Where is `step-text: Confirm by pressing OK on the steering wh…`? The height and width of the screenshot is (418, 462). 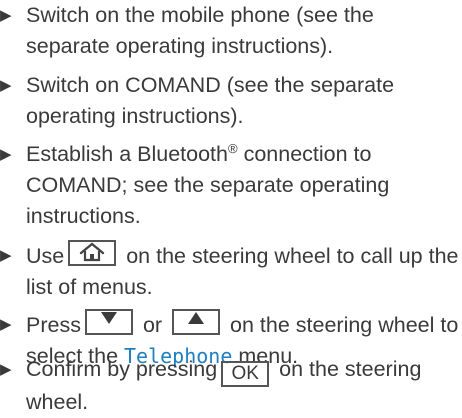
step-text: Confirm by pressing OK on the steering wh… is located at coordinates (244, 386).